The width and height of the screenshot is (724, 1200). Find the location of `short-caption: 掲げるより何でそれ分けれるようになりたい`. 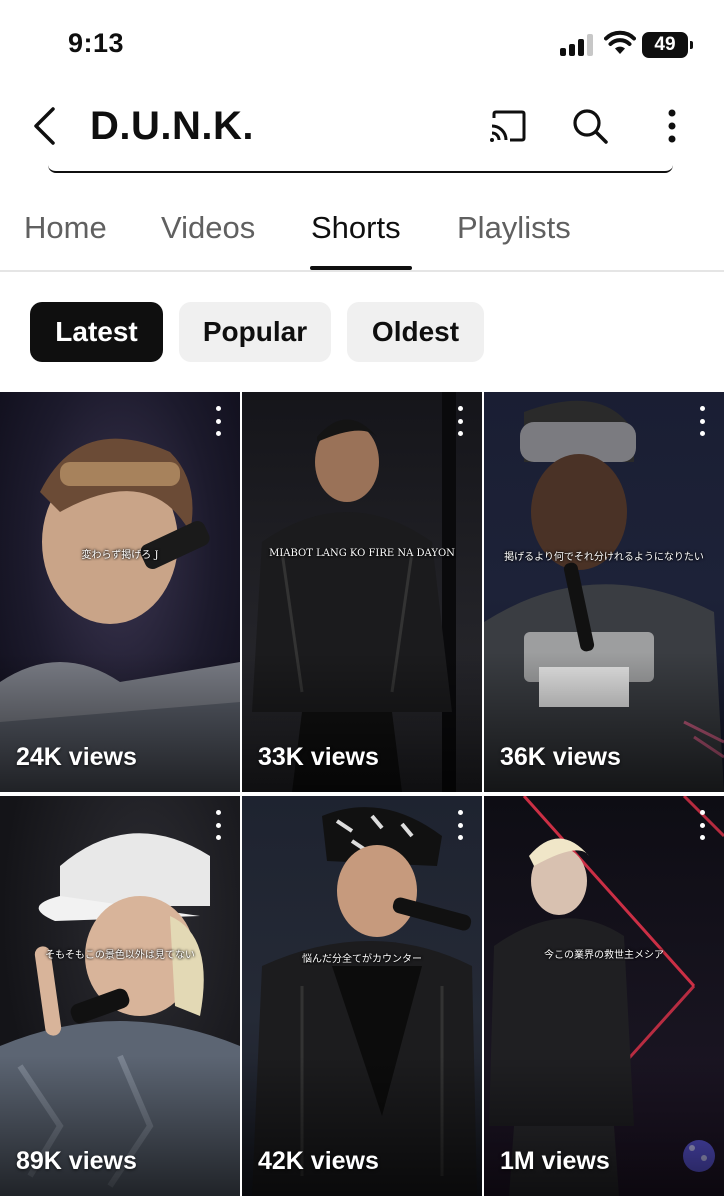

short-caption: 掲げるより何でそれ分けれるようになりたい is located at coordinates (604, 557).